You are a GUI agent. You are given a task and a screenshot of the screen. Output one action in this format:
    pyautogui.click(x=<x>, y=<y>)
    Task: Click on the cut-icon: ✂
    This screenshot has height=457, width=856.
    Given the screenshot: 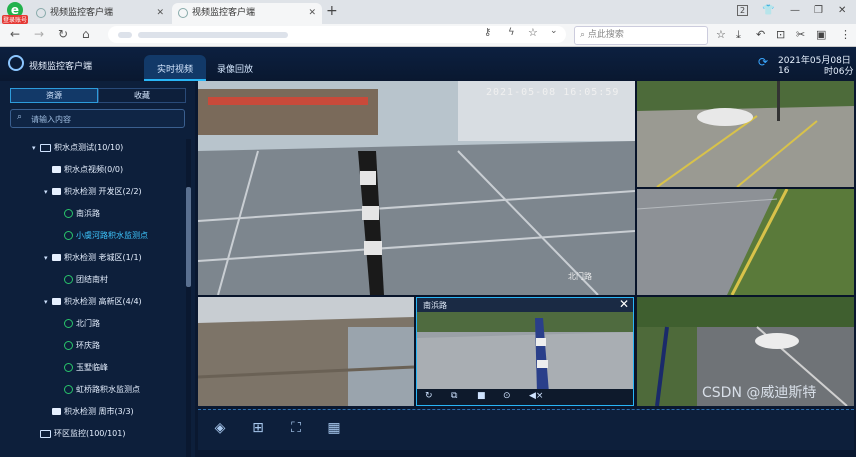 What is the action you would take?
    pyautogui.click(x=800, y=34)
    